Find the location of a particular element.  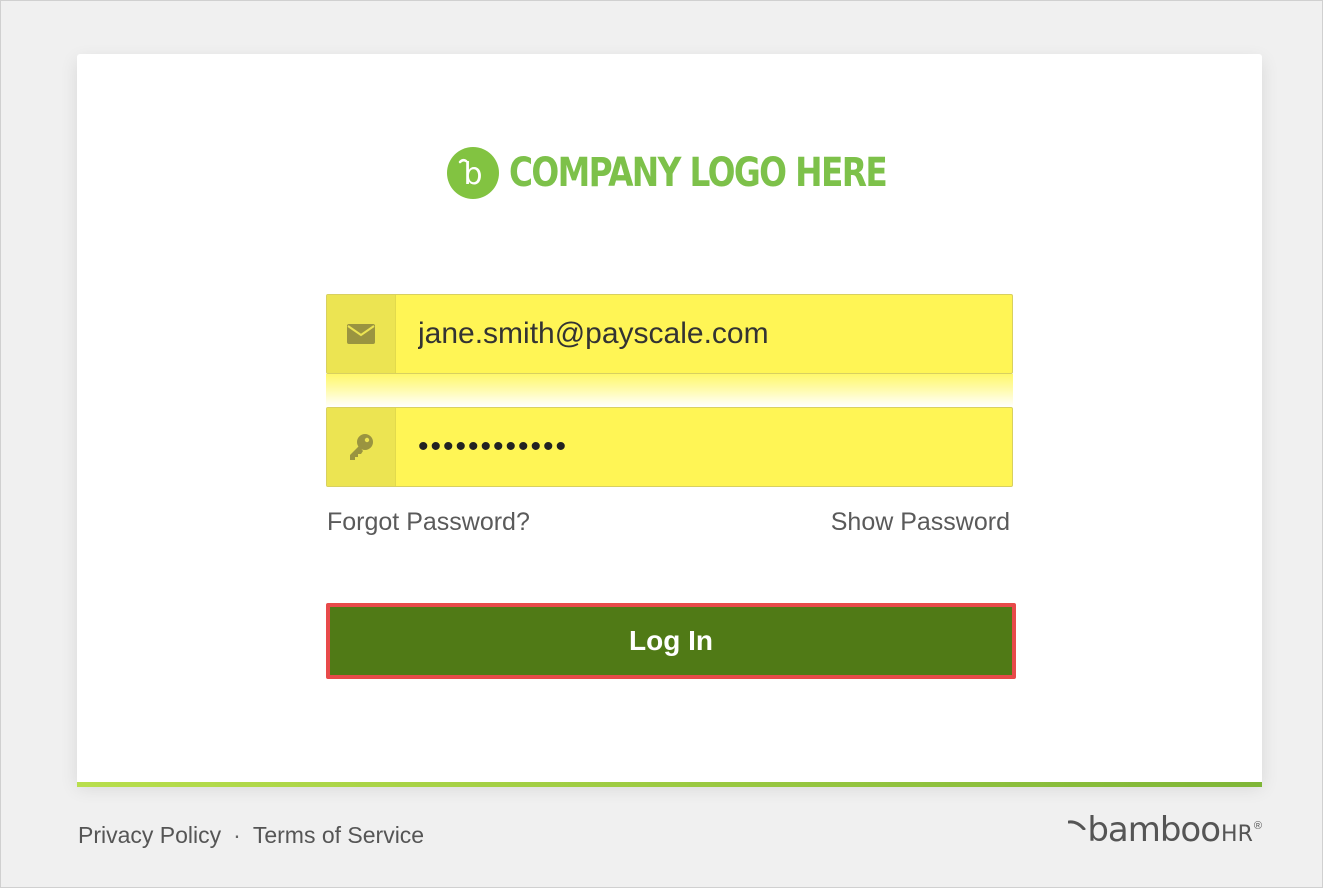

bamboohr-suffix: HR is located at coordinates (1237, 834).